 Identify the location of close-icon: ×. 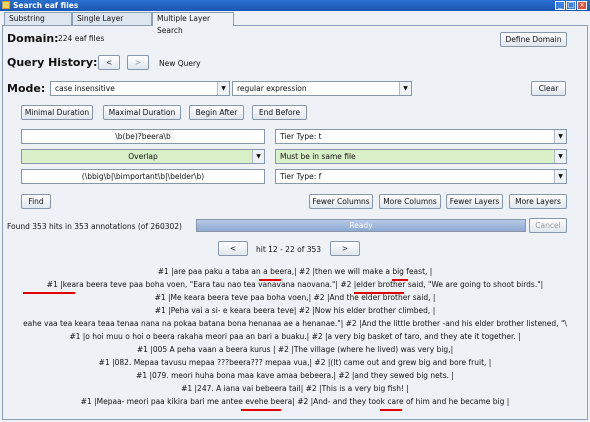
(582, 5).